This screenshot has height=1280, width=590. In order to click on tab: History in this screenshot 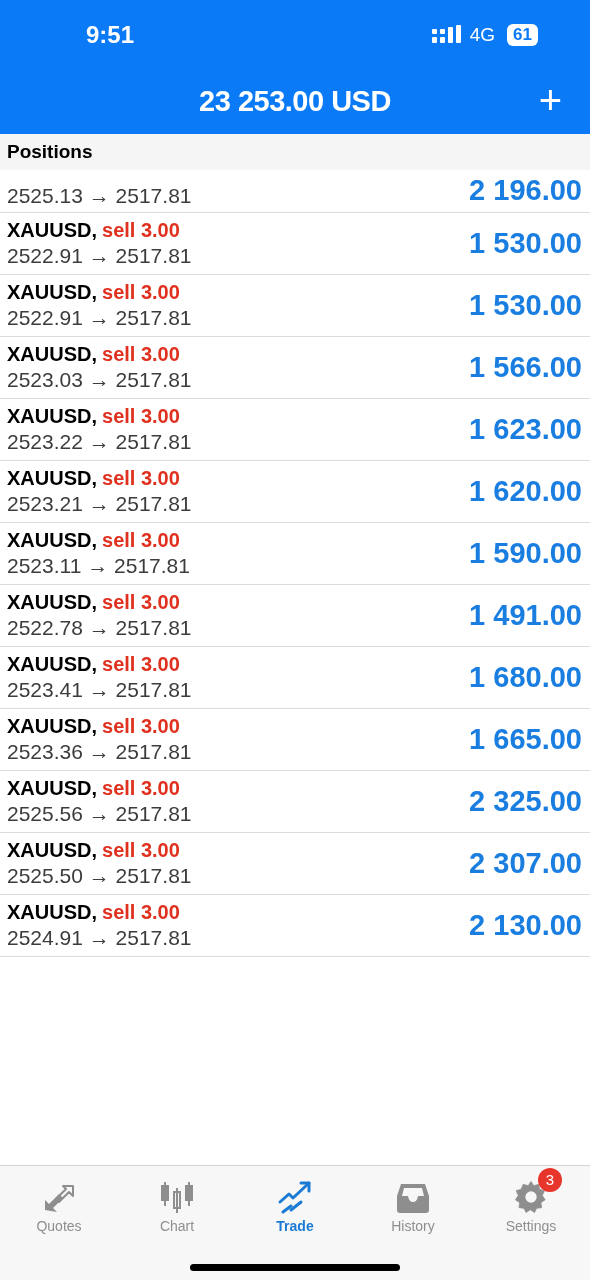, I will do `click(413, 1201)`.